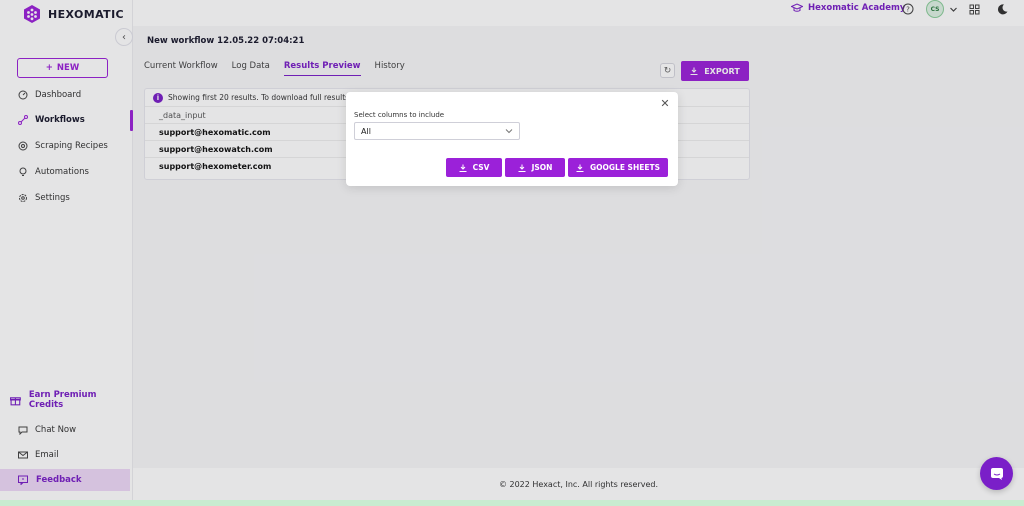 The width and height of the screenshot is (1024, 506). I want to click on columns-select: All, so click(437, 131).